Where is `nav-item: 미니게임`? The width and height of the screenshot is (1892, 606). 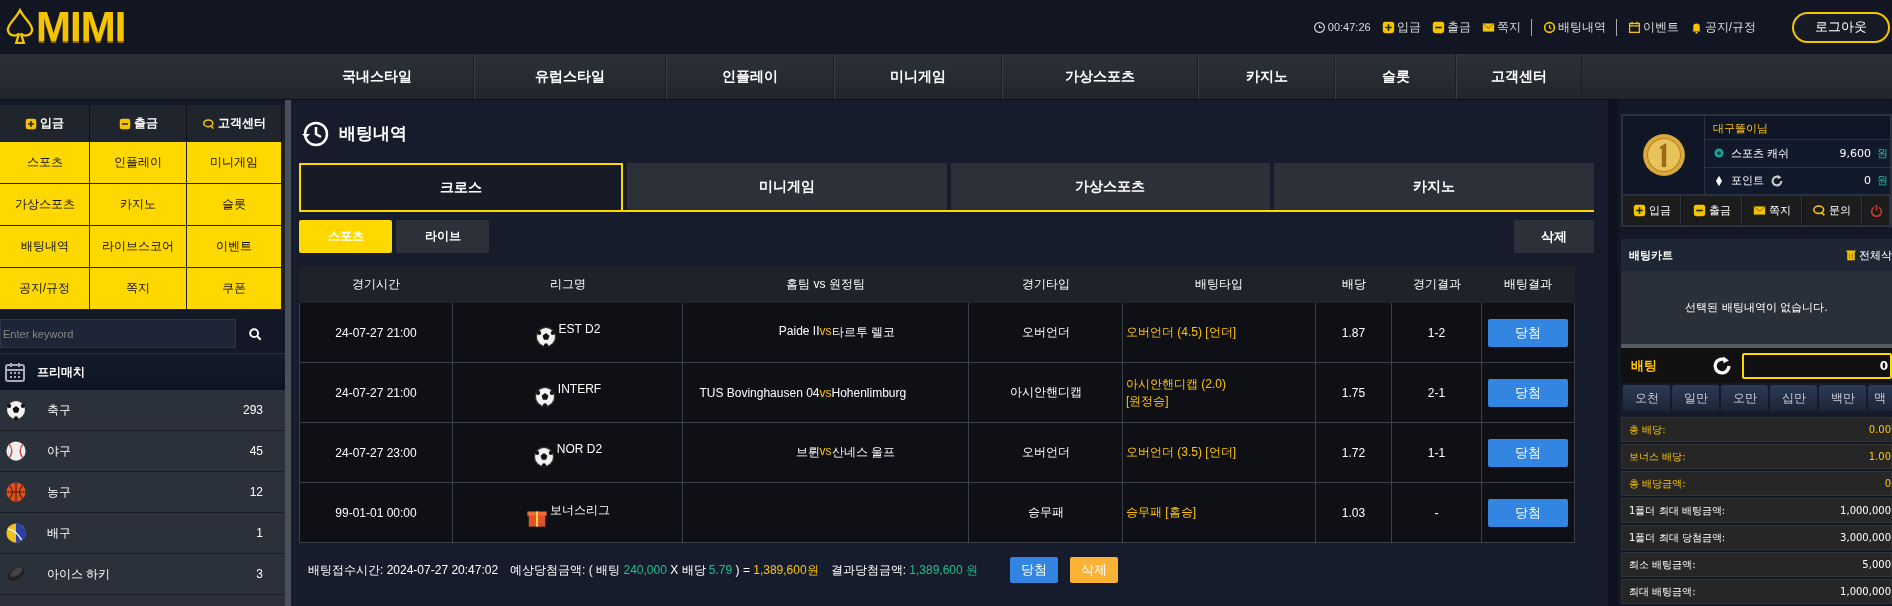 nav-item: 미니게임 is located at coordinates (918, 76).